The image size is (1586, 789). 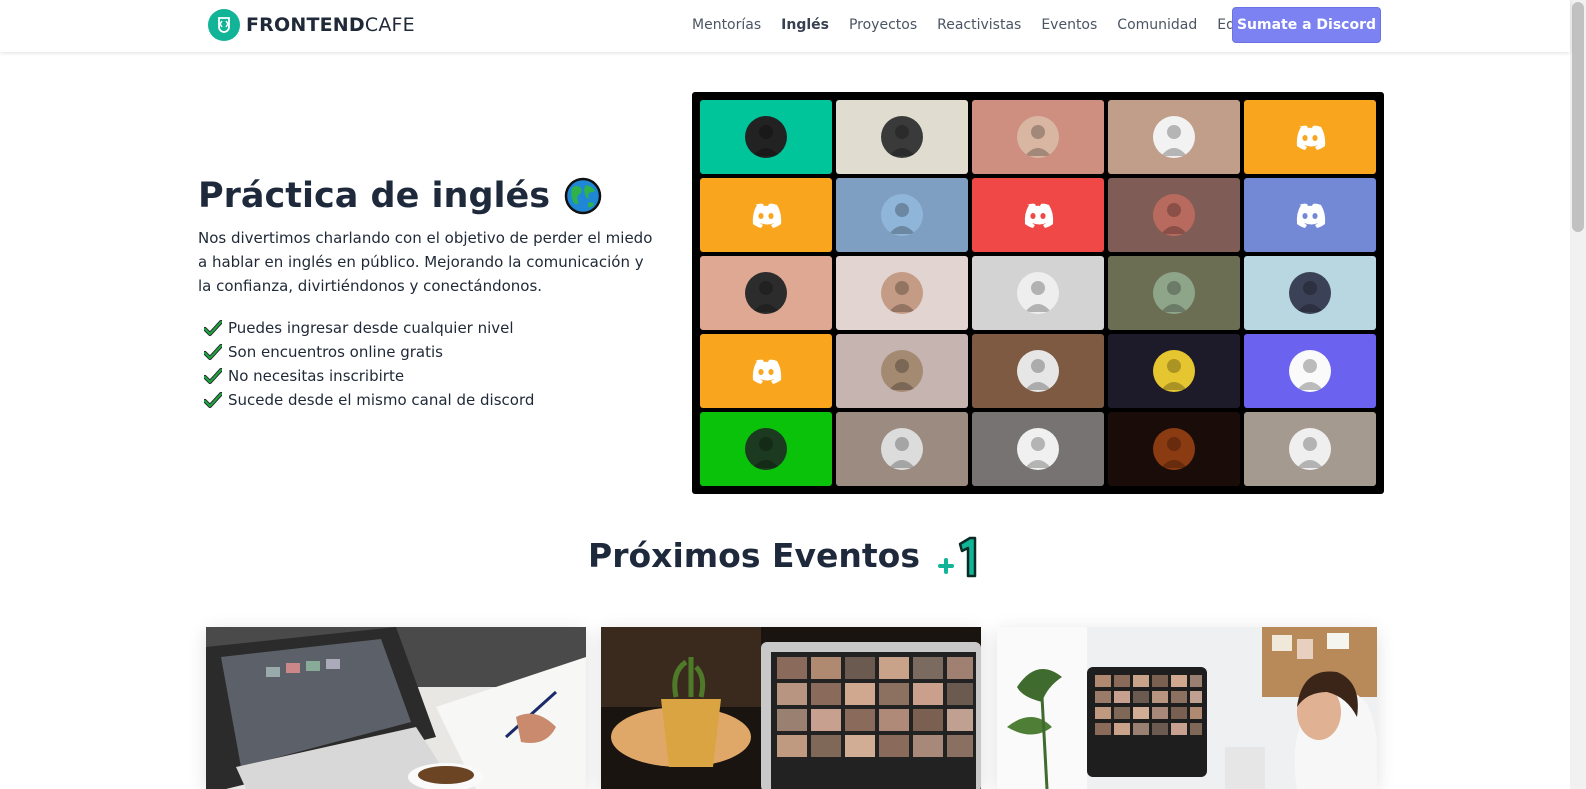 I want to click on feature-text: Sucede desde el mismo canal de discord, so click(x=381, y=400).